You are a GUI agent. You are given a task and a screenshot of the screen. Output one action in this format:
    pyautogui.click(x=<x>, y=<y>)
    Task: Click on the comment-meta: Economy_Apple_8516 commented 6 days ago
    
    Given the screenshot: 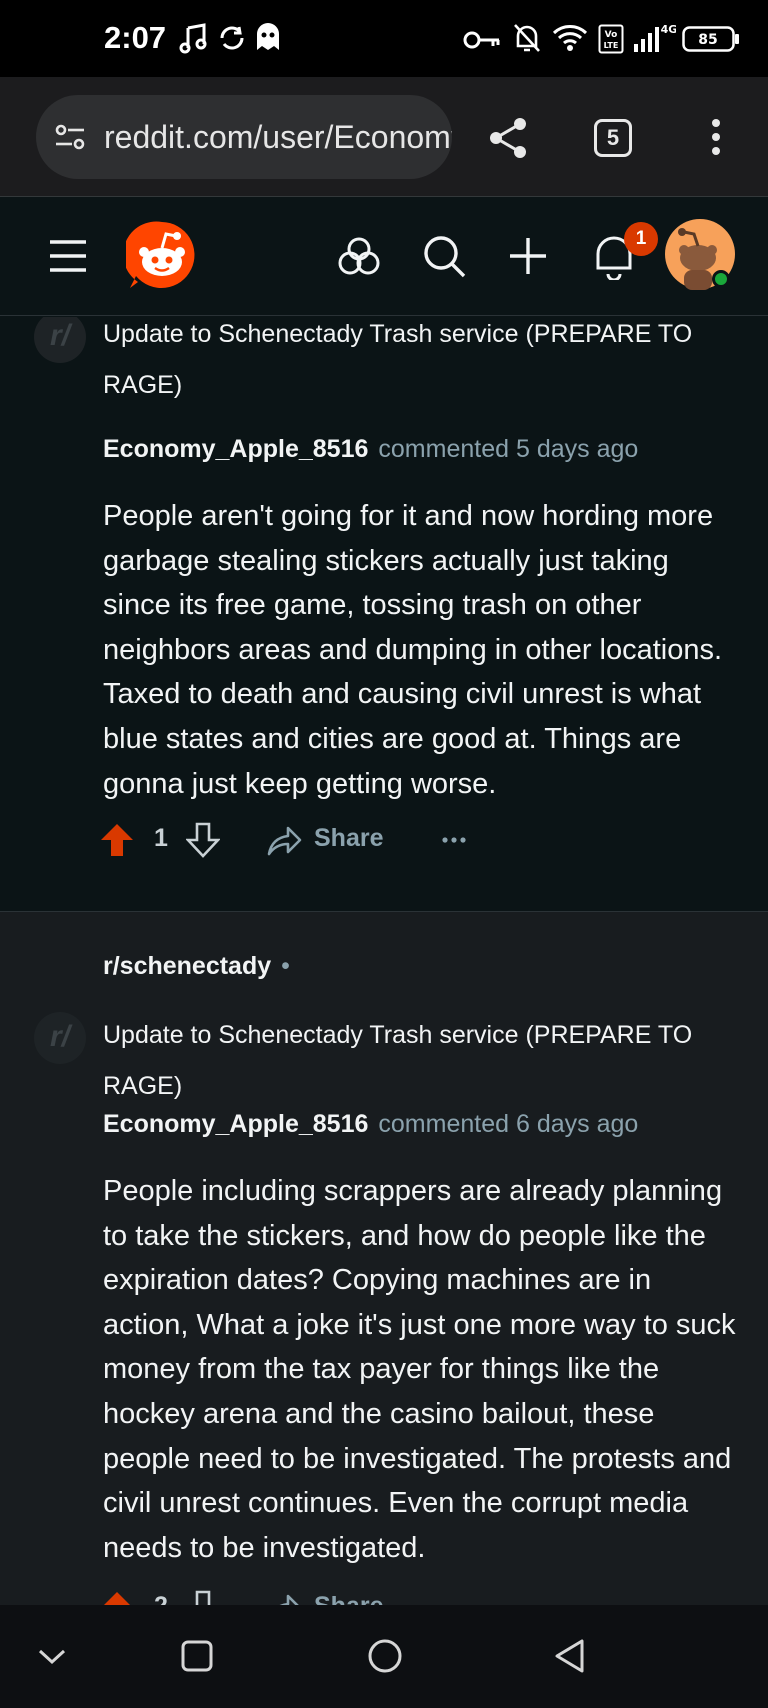 What is the action you would take?
    pyautogui.click(x=370, y=1124)
    